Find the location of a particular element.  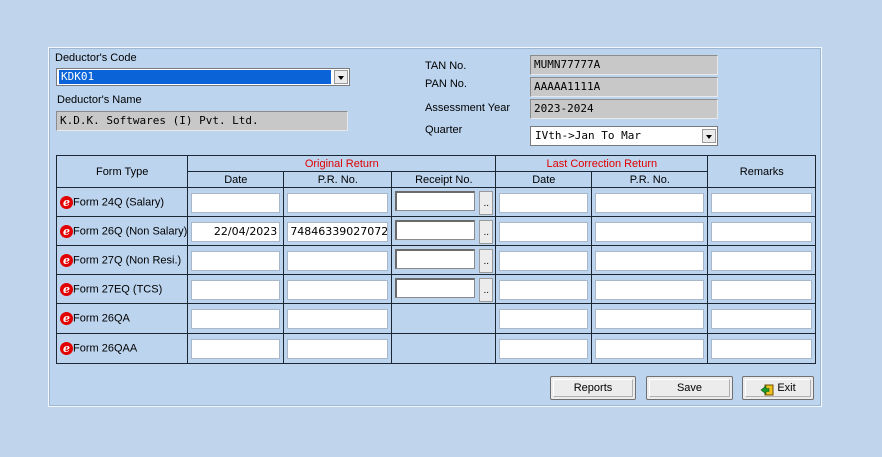

original-pr-no-input: 748463390270723 is located at coordinates (338, 232).